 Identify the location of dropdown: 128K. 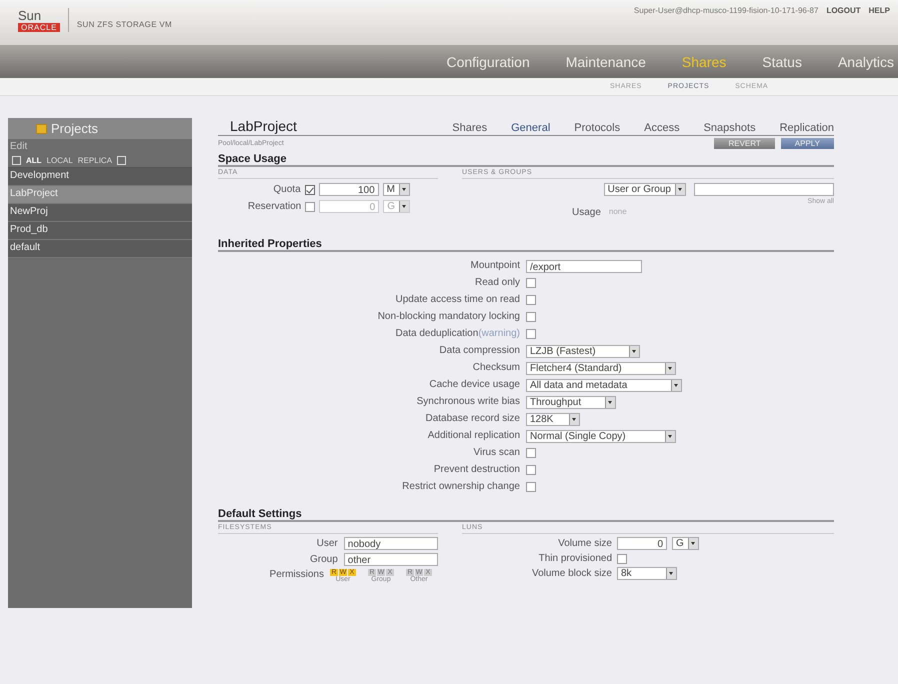
(553, 419).